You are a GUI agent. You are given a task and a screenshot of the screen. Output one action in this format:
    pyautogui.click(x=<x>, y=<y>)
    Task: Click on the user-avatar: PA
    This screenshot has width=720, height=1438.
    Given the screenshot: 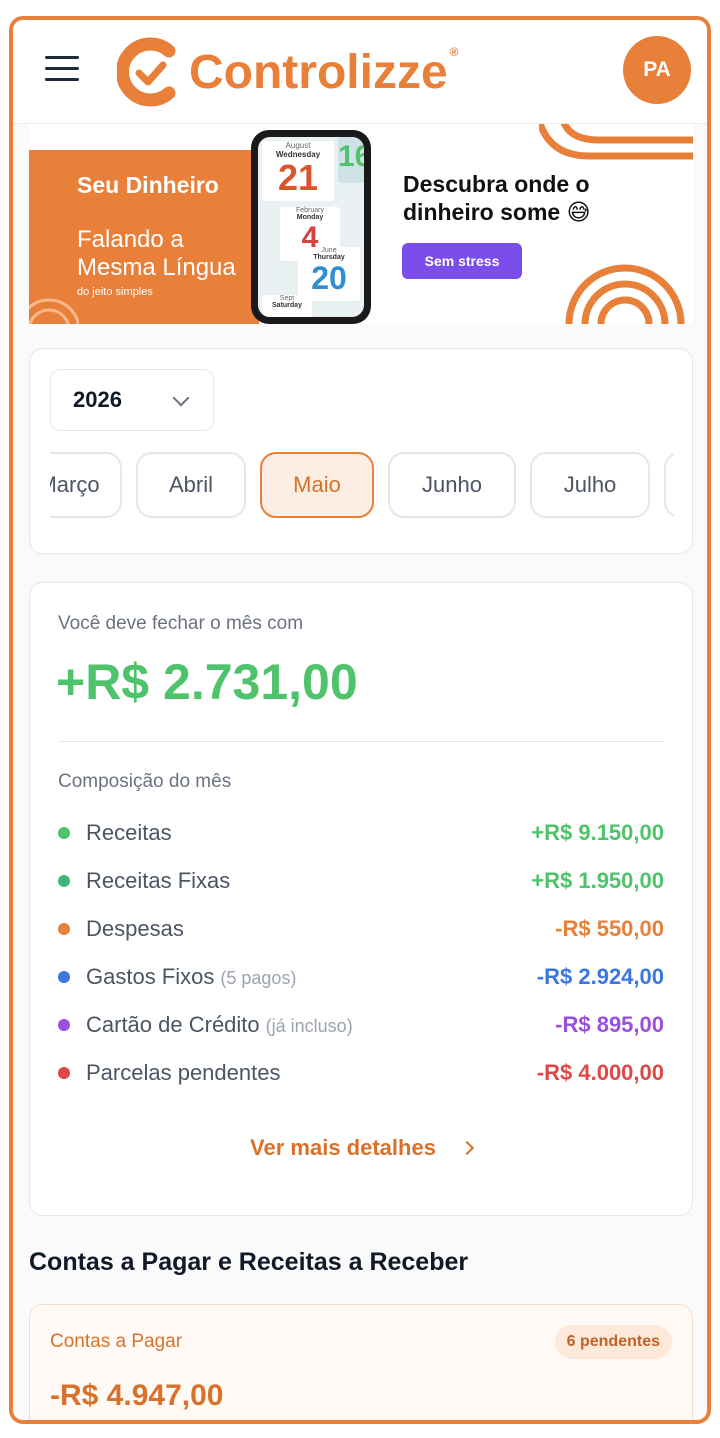 What is the action you would take?
    pyautogui.click(x=657, y=70)
    